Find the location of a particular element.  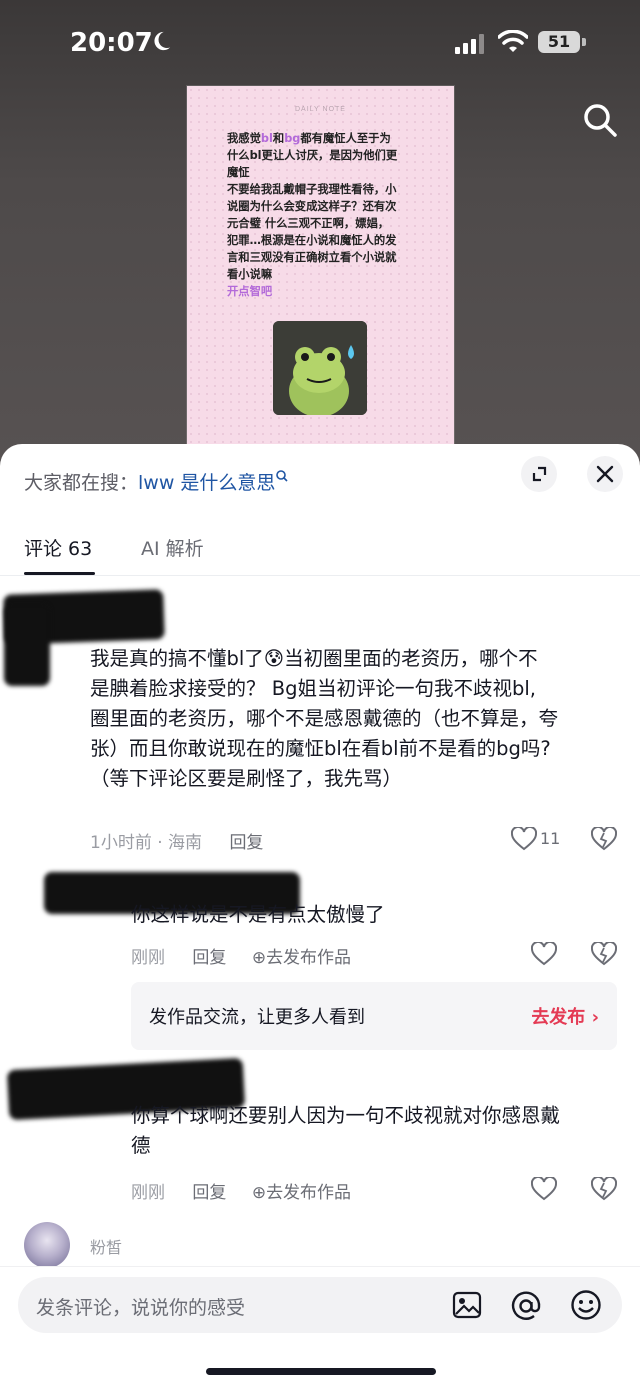

note-line: 犯罪…根源是在小说和魔怔人的发 is located at coordinates (312, 240).